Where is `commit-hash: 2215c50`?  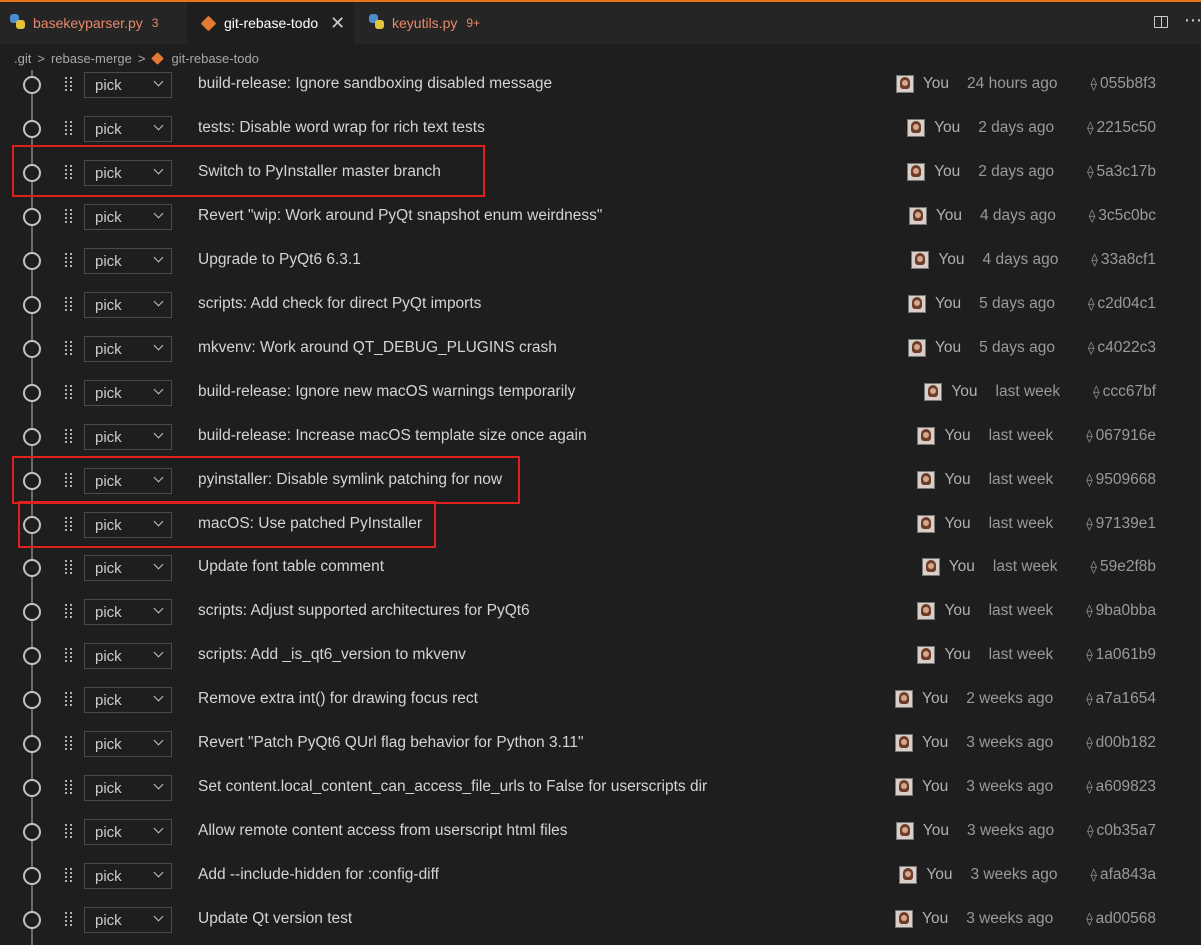 commit-hash: 2215c50 is located at coordinates (1126, 128).